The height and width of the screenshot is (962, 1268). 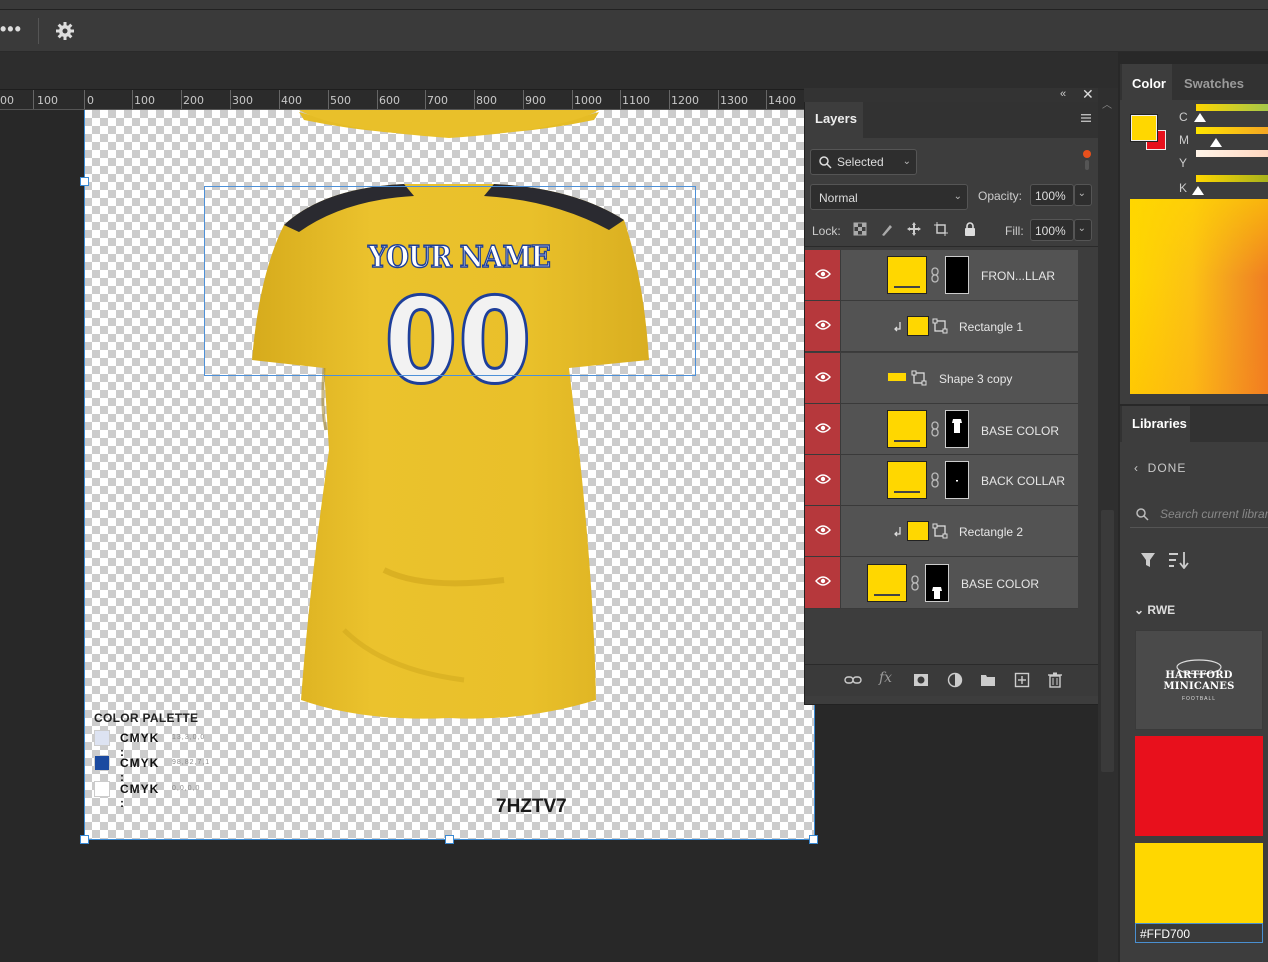 I want to click on tab-libraries: Libraries, so click(x=1156, y=424).